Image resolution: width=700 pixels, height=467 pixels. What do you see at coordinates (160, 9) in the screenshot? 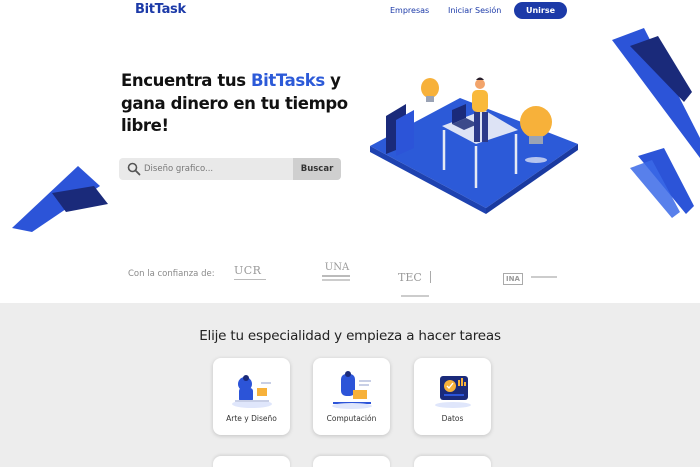
I see `bittask-logo: BitTask` at bounding box center [160, 9].